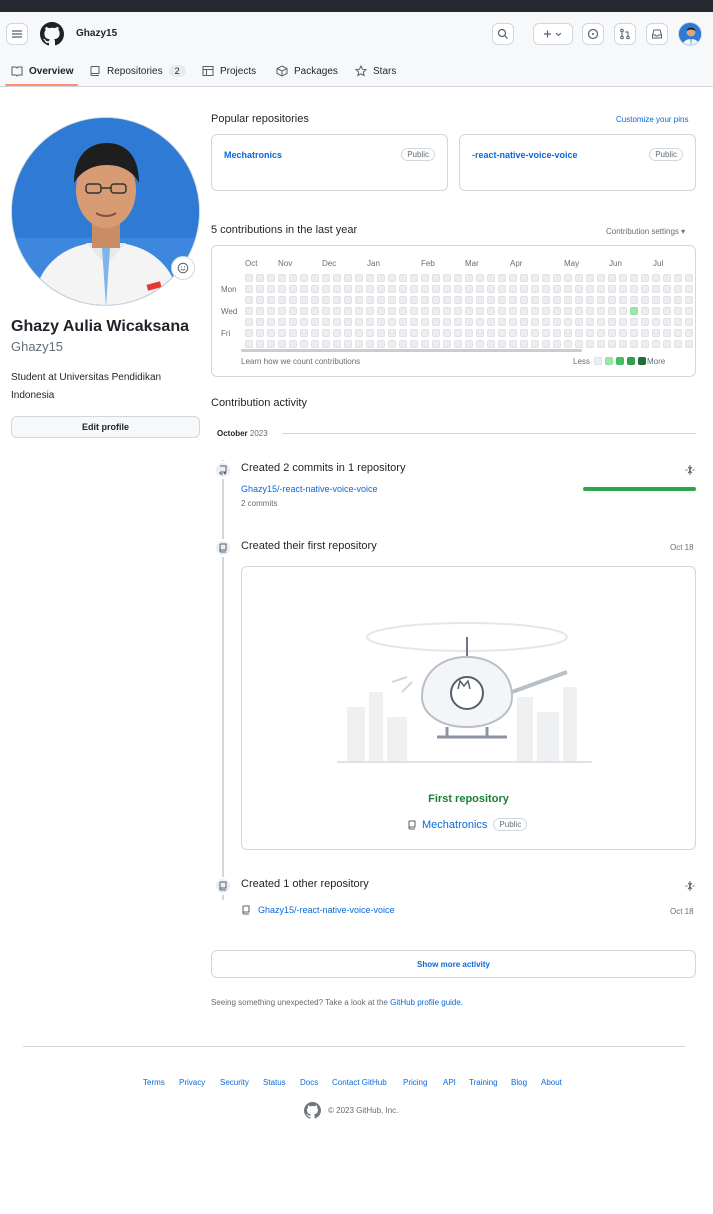 The height and width of the screenshot is (1214, 713). I want to click on pinned-repo-name: Mechatronics, so click(253, 155).